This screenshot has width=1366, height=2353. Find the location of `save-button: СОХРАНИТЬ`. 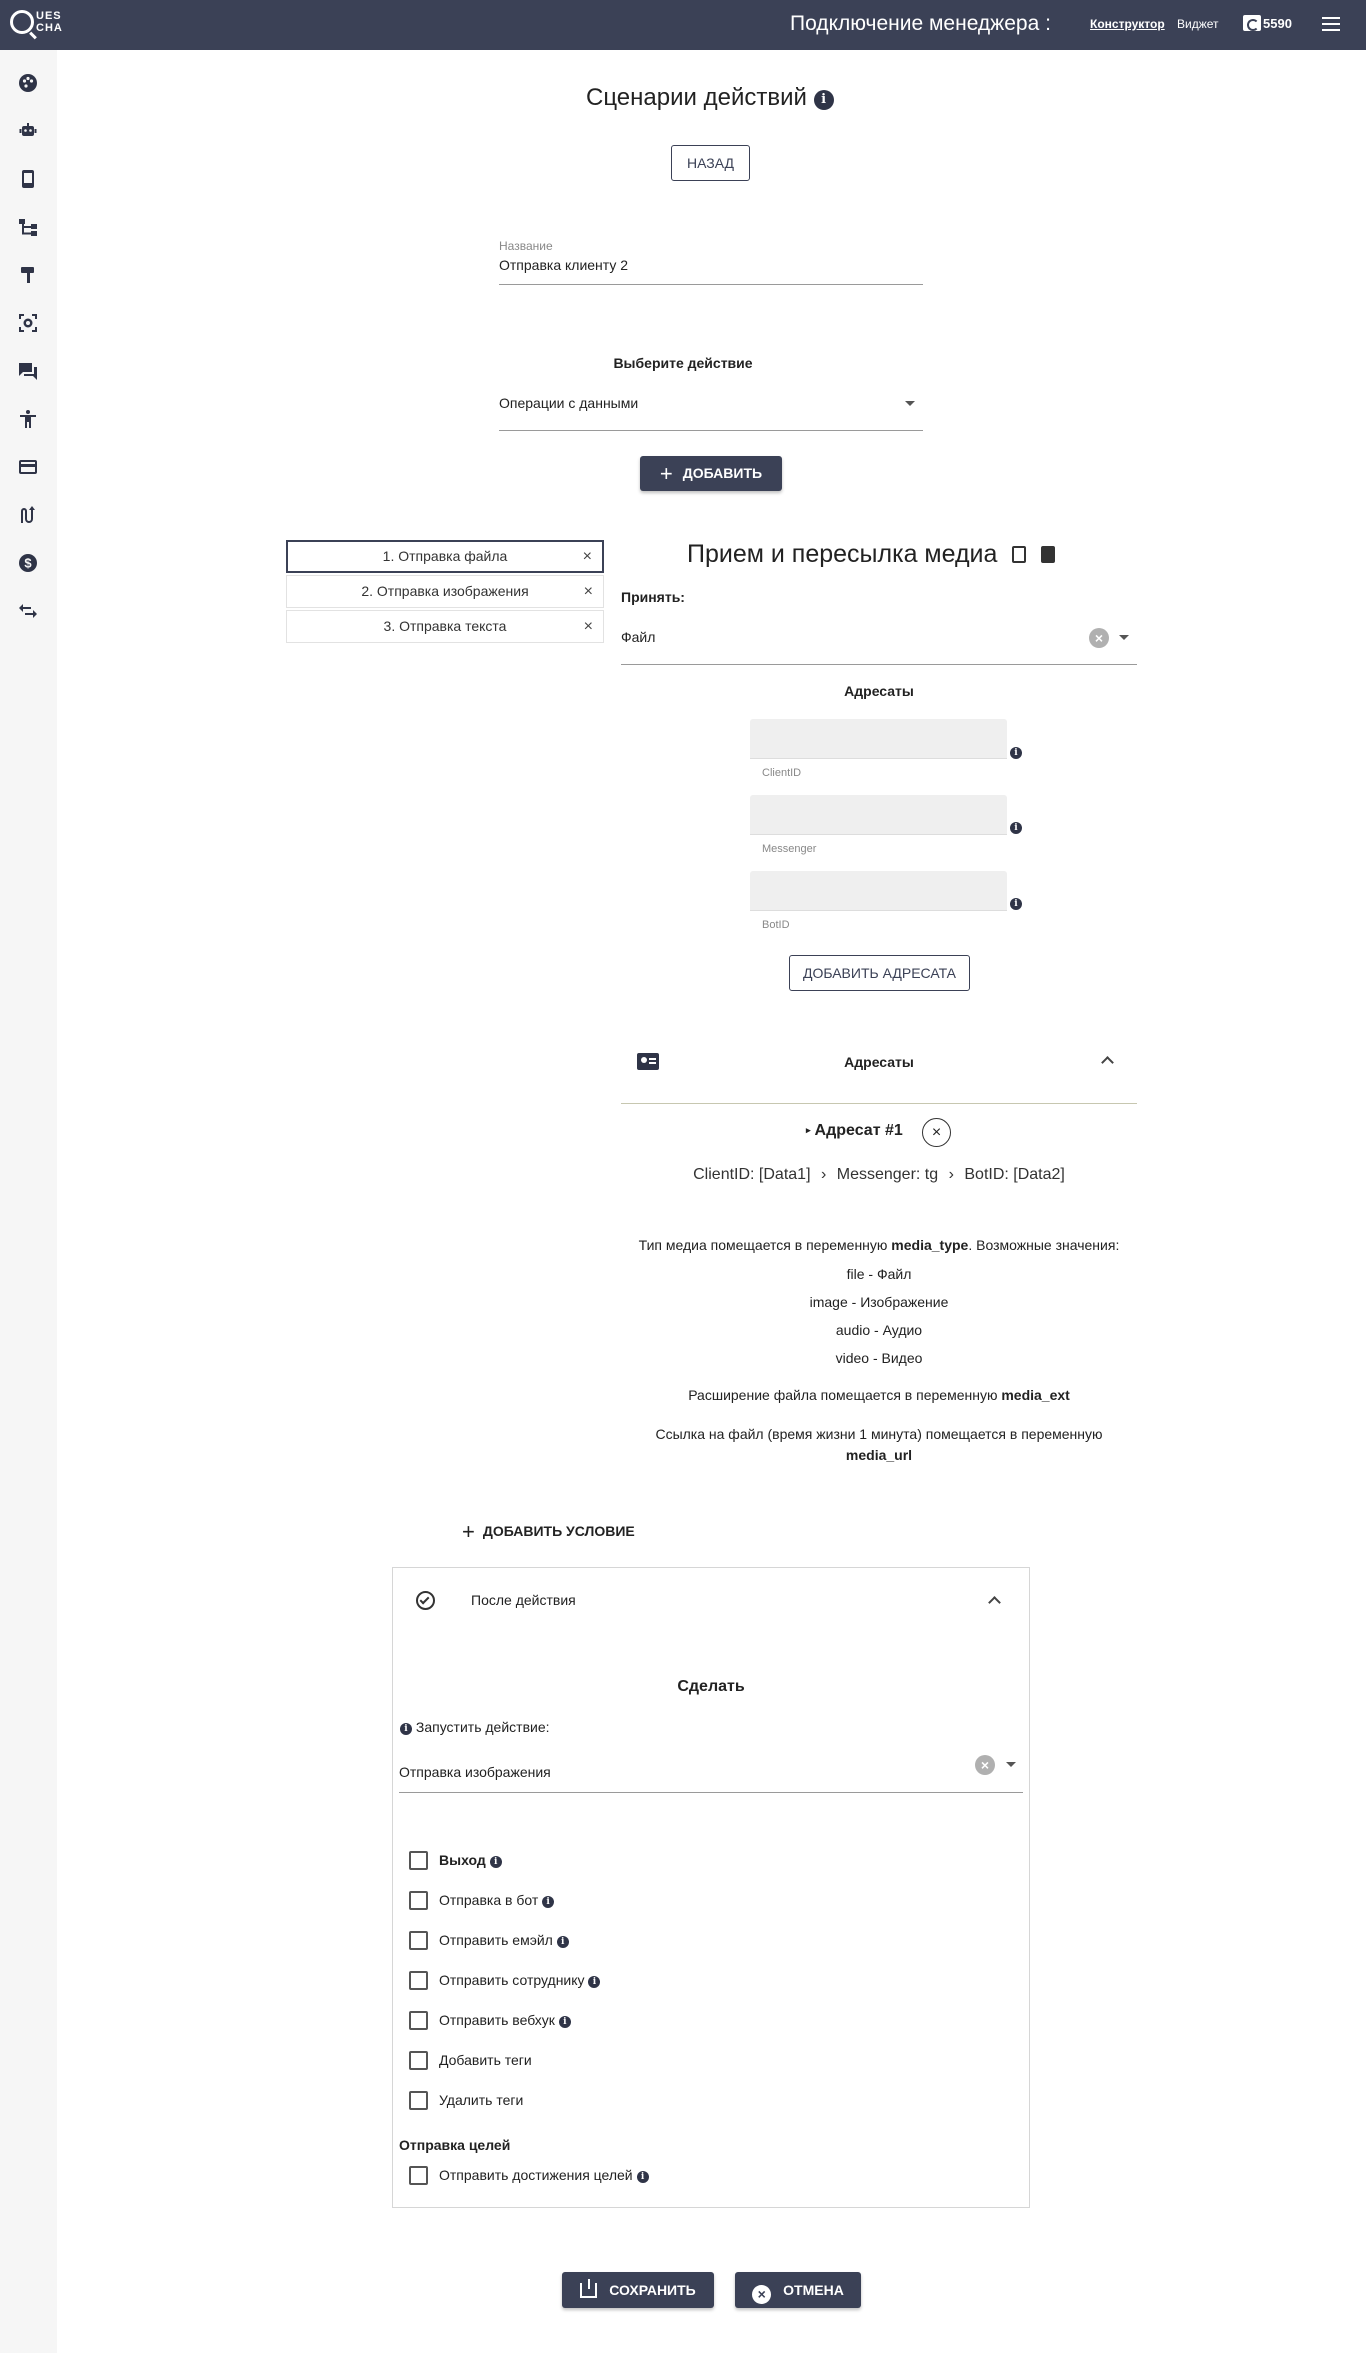

save-button: СОХРАНИТЬ is located at coordinates (638, 2290).